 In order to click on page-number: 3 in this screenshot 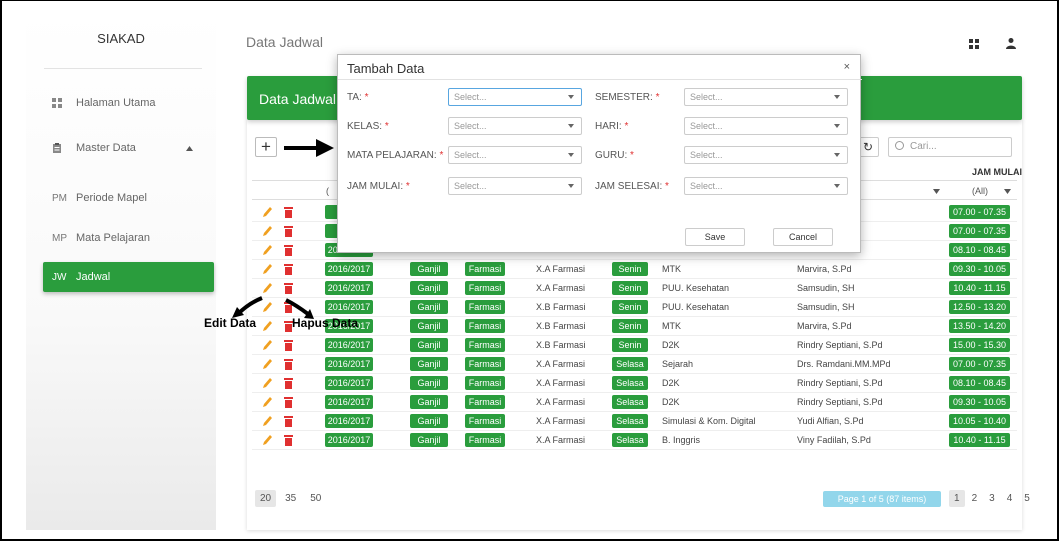, I will do `click(992, 498)`.